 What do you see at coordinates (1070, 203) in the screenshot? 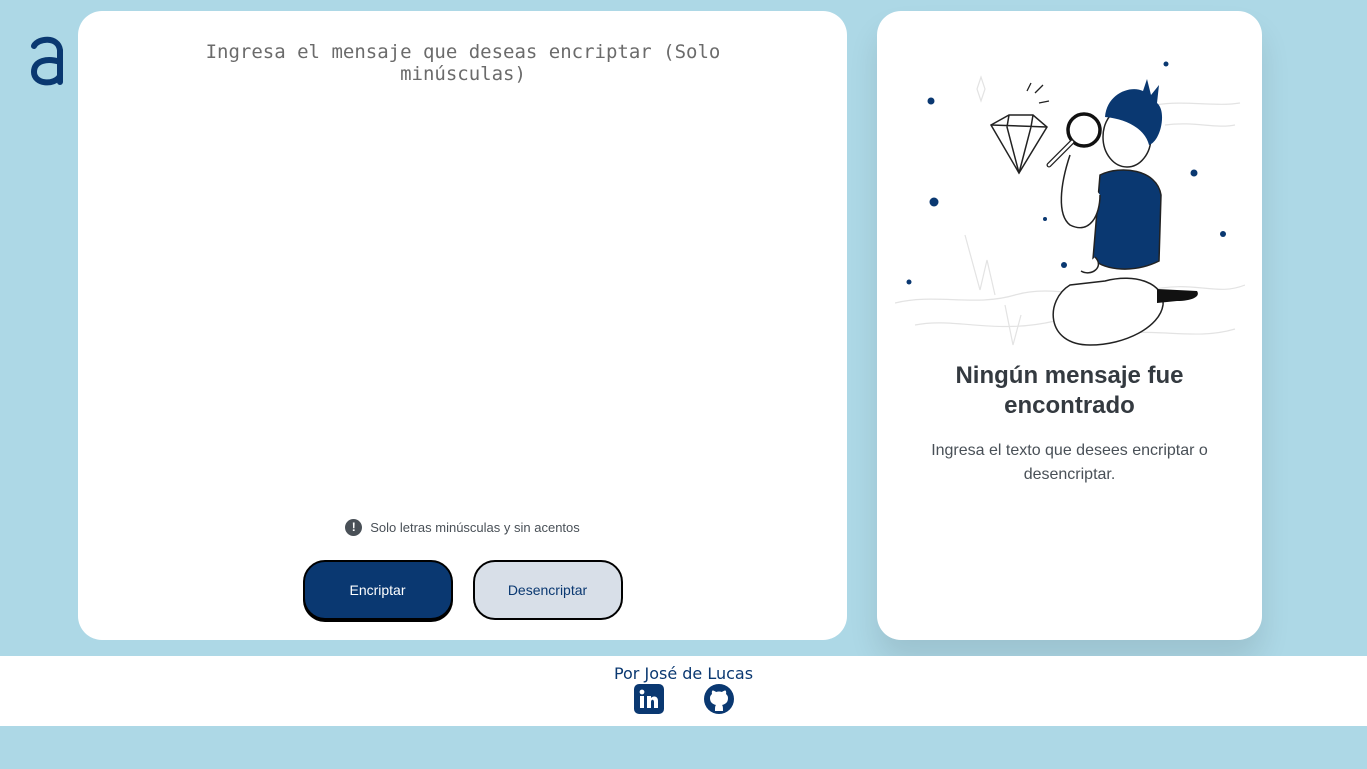
I see `person-with-magnifying-glass-illustration` at bounding box center [1070, 203].